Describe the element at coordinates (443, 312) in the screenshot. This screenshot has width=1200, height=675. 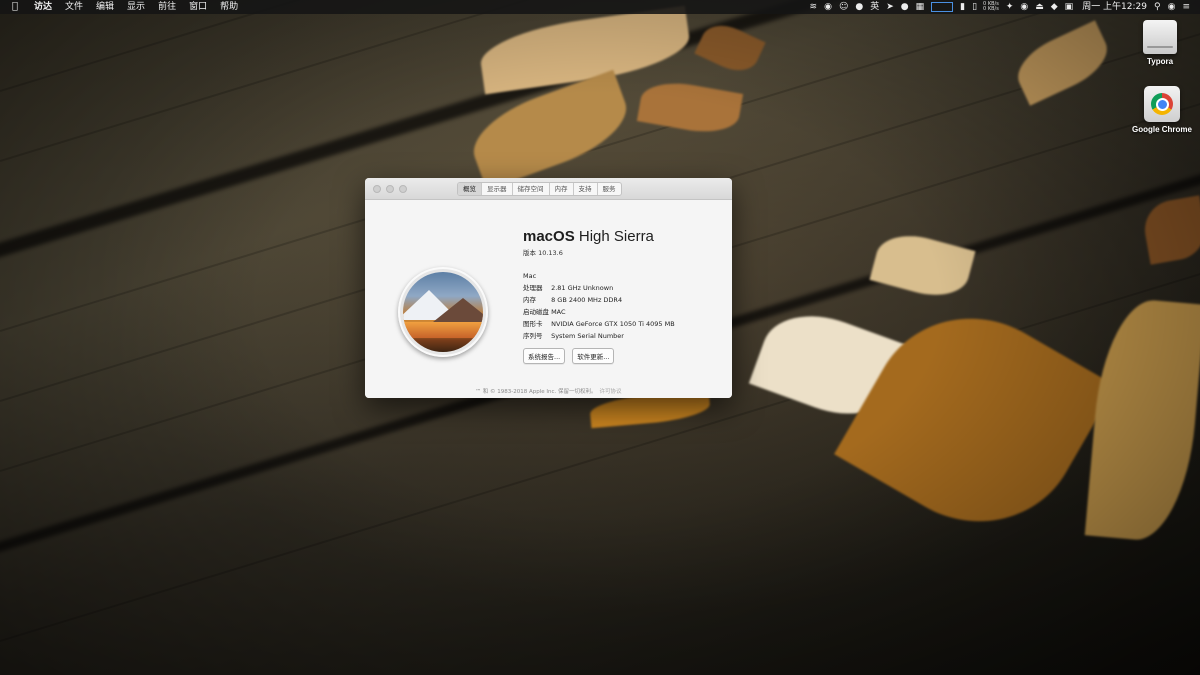
I see `macos-high-sierra-logo` at that location.